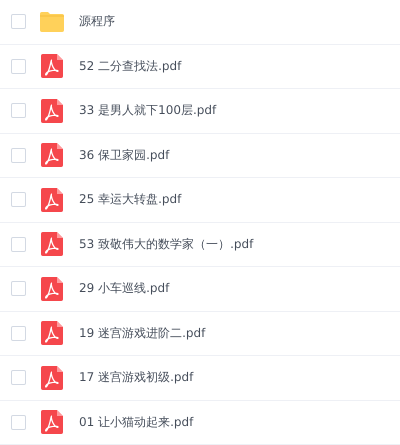 Image resolution: width=400 pixels, height=445 pixels. What do you see at coordinates (124, 155) in the screenshot?
I see `file-name: 36 保卫家园.pdf` at bounding box center [124, 155].